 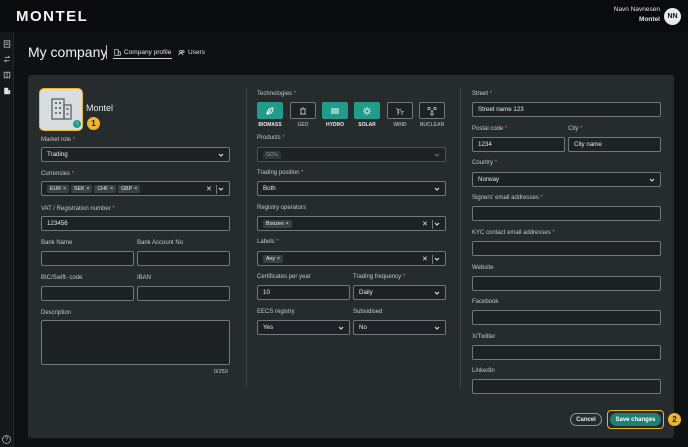 I want to click on chip-bonzen: Bonzen ×, so click(x=277, y=223).